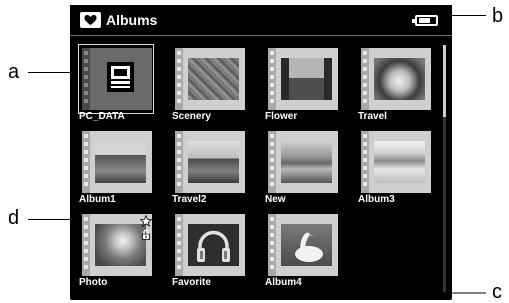 This screenshot has height=303, width=509. Describe the element at coordinates (261, 20) in the screenshot. I see `title-bar: Albums` at that location.